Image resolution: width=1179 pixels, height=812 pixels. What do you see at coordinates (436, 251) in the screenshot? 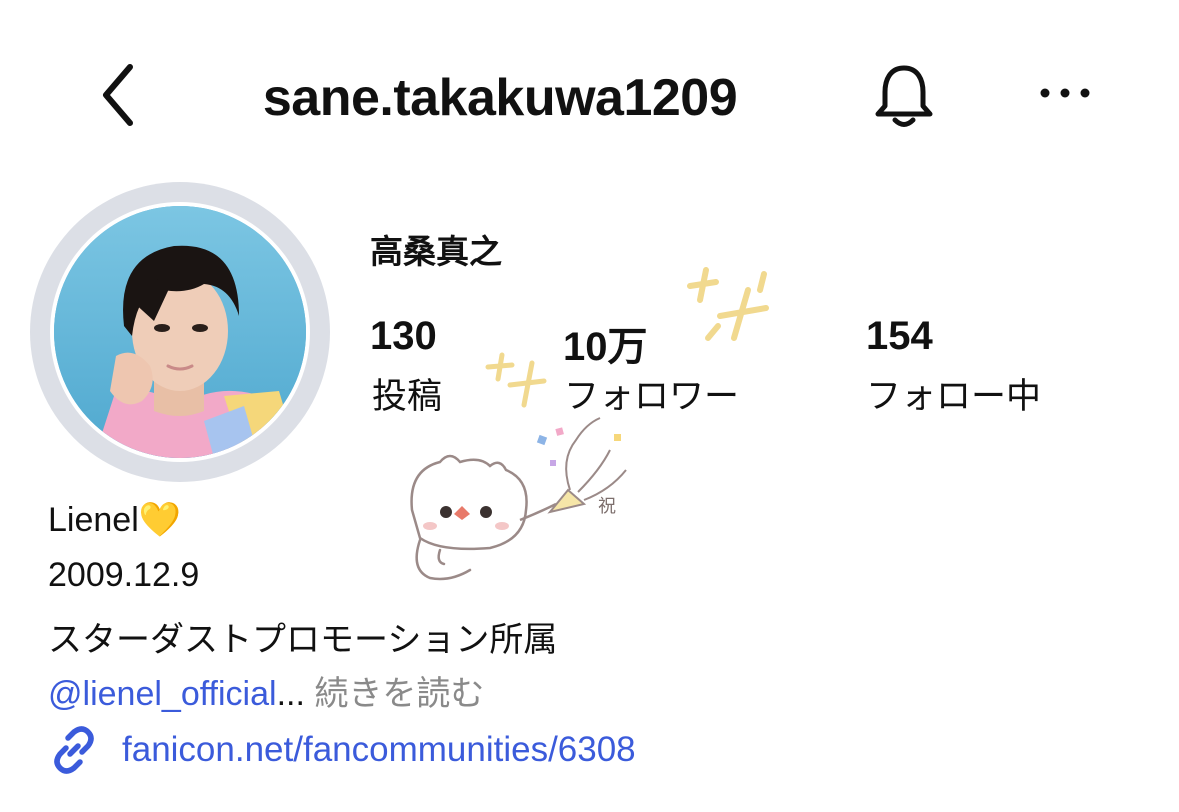
I see `profile-display-name: 高桑真之` at bounding box center [436, 251].